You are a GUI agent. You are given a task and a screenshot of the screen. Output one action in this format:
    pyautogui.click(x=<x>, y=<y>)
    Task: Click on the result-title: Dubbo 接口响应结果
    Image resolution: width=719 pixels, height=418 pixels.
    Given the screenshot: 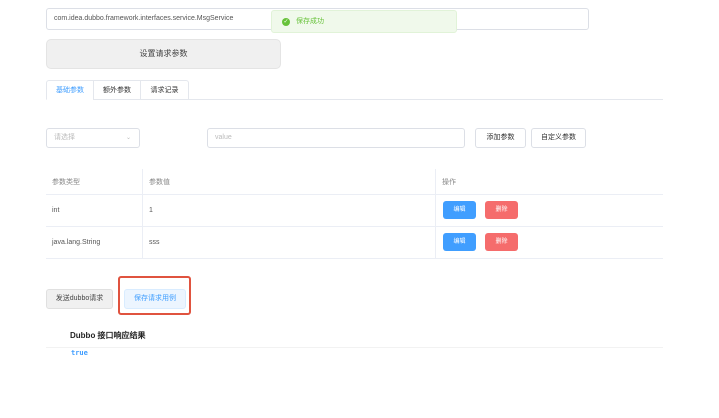 What is the action you would take?
    pyautogui.click(x=108, y=335)
    